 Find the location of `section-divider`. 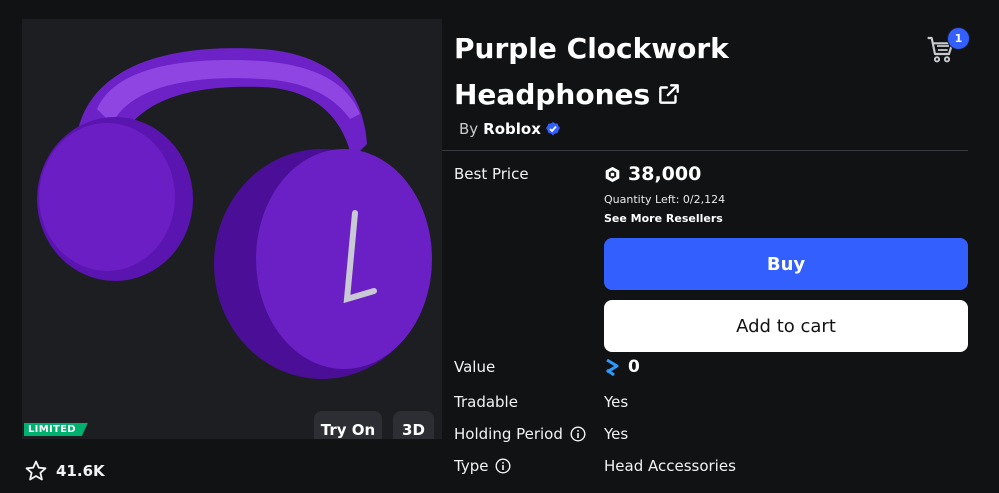

section-divider is located at coordinates (705, 150).